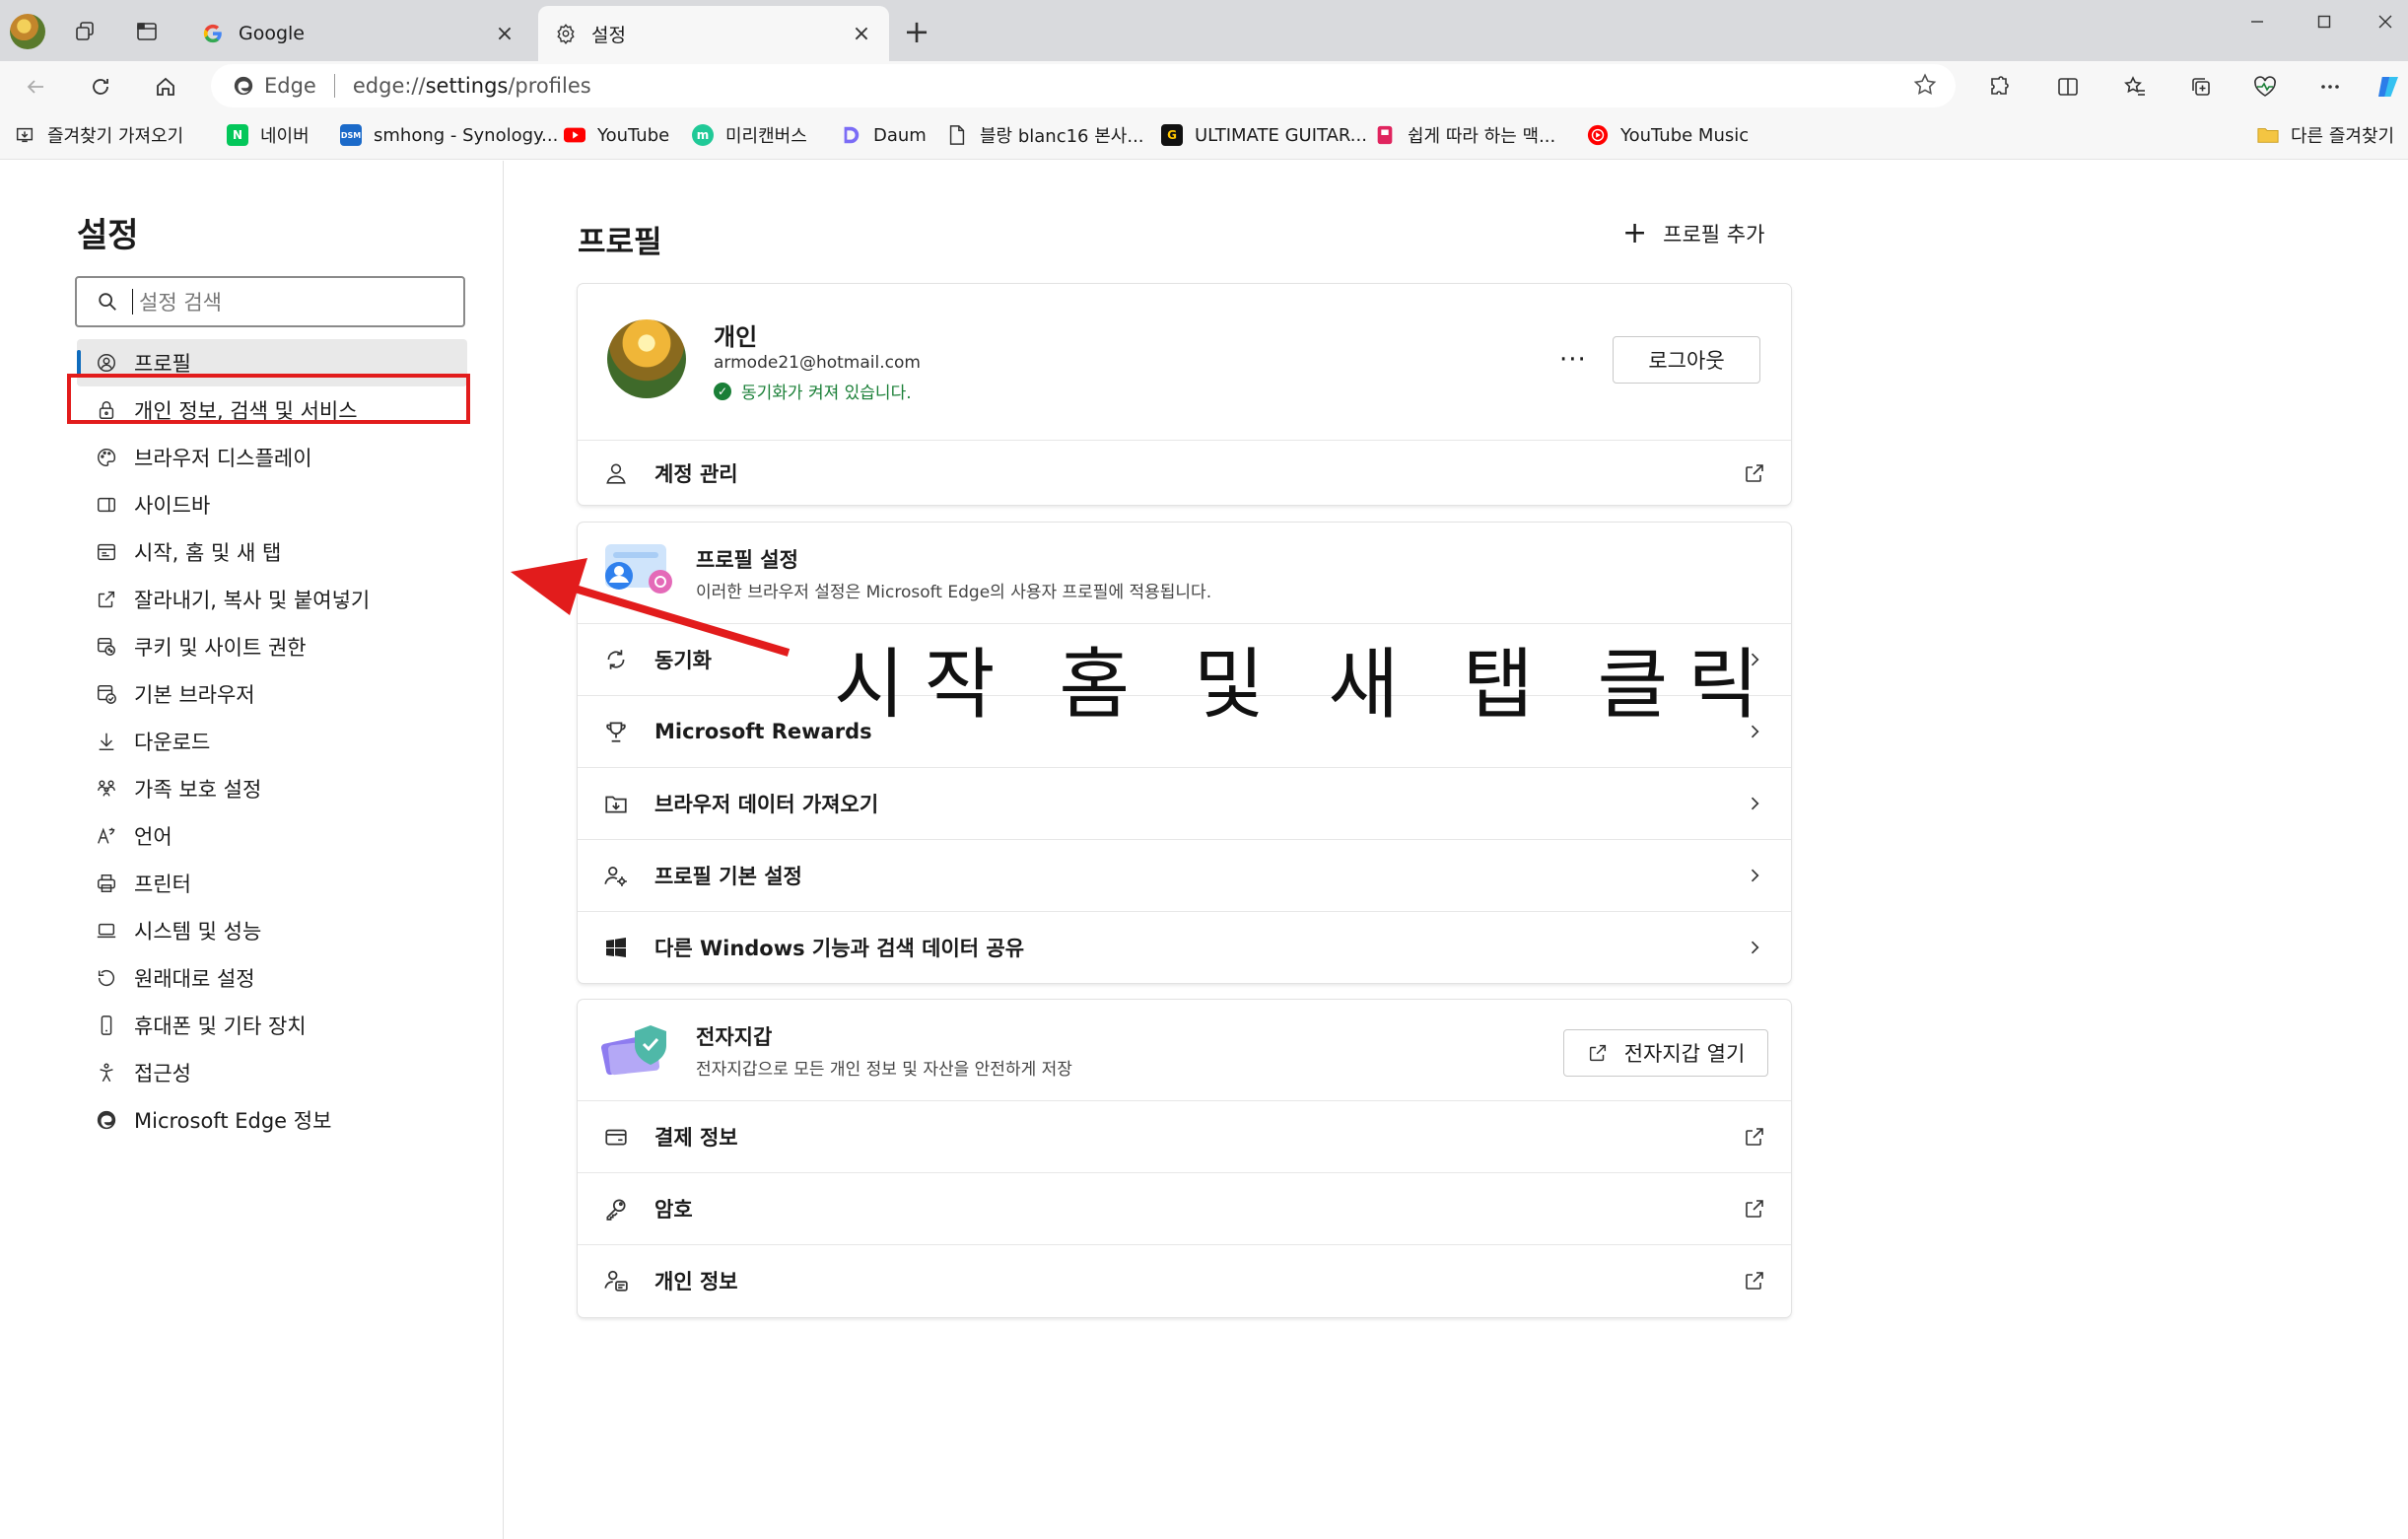 The image size is (2408, 1539). Describe the element at coordinates (28, 32) in the screenshot. I see `profile-avatar-button` at that location.